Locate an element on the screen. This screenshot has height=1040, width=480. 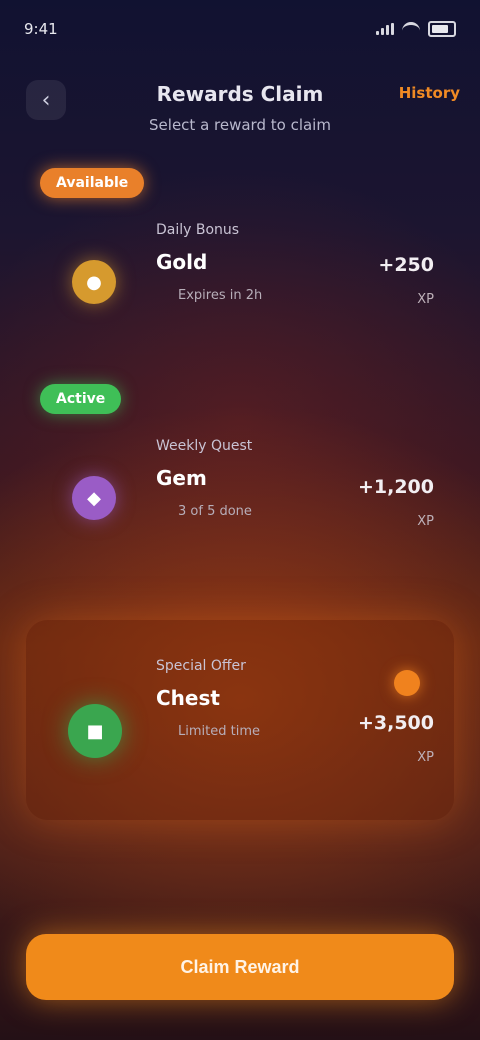
section-pill-available: Available is located at coordinates (92, 183).